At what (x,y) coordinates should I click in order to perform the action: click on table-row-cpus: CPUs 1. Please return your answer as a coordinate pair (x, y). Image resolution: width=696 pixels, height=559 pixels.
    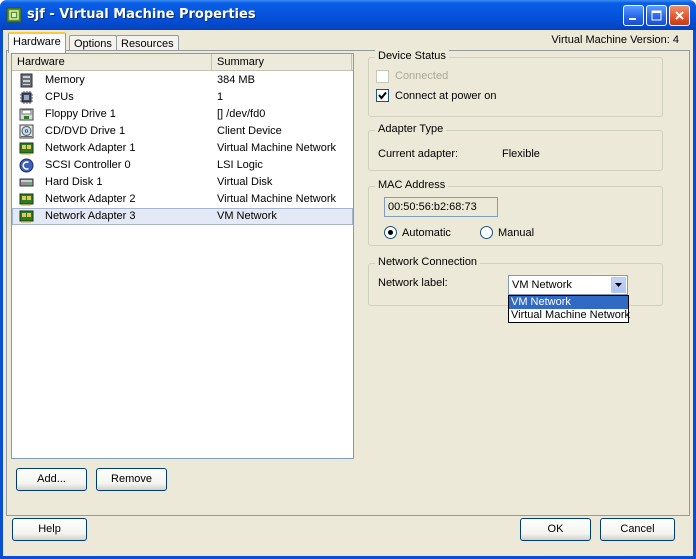
    Looking at the image, I should click on (182, 97).